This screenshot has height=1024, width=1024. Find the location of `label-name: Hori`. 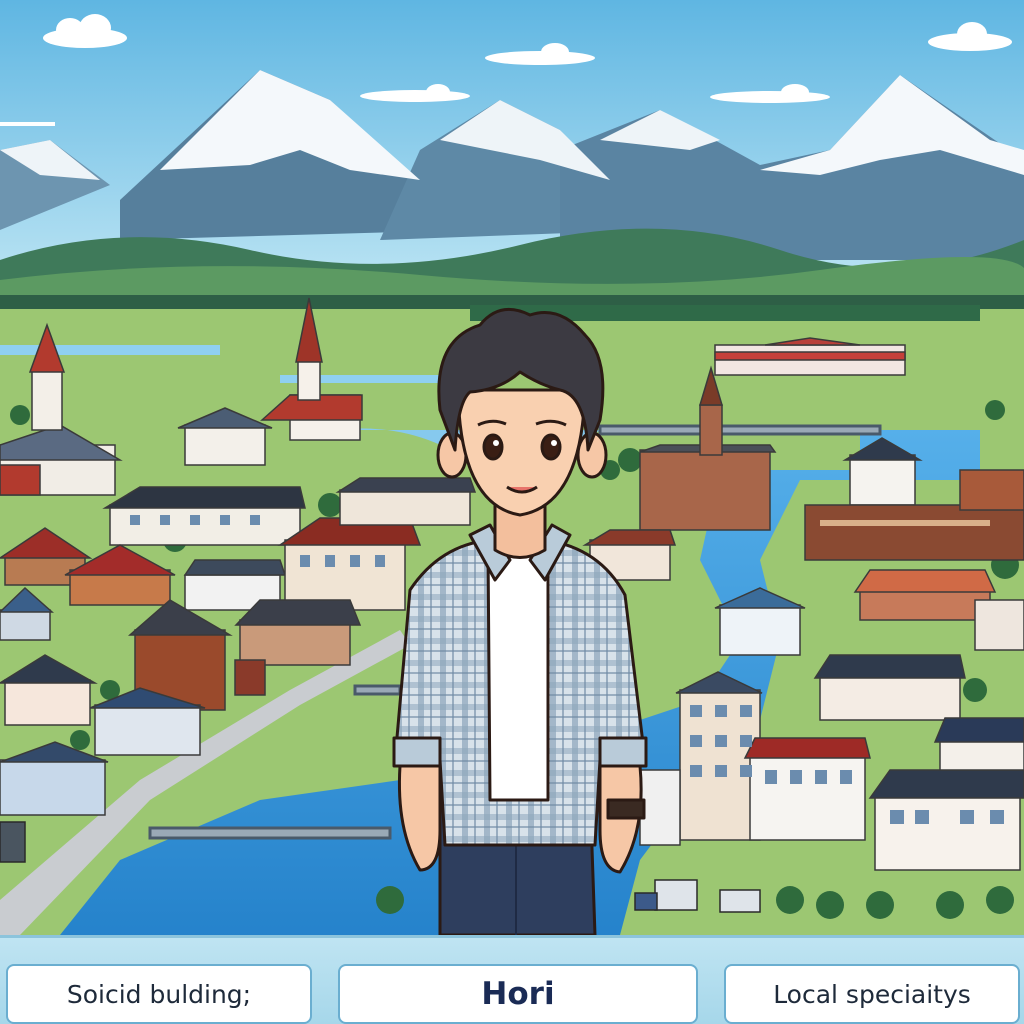

label-name: Hori is located at coordinates (518, 994).